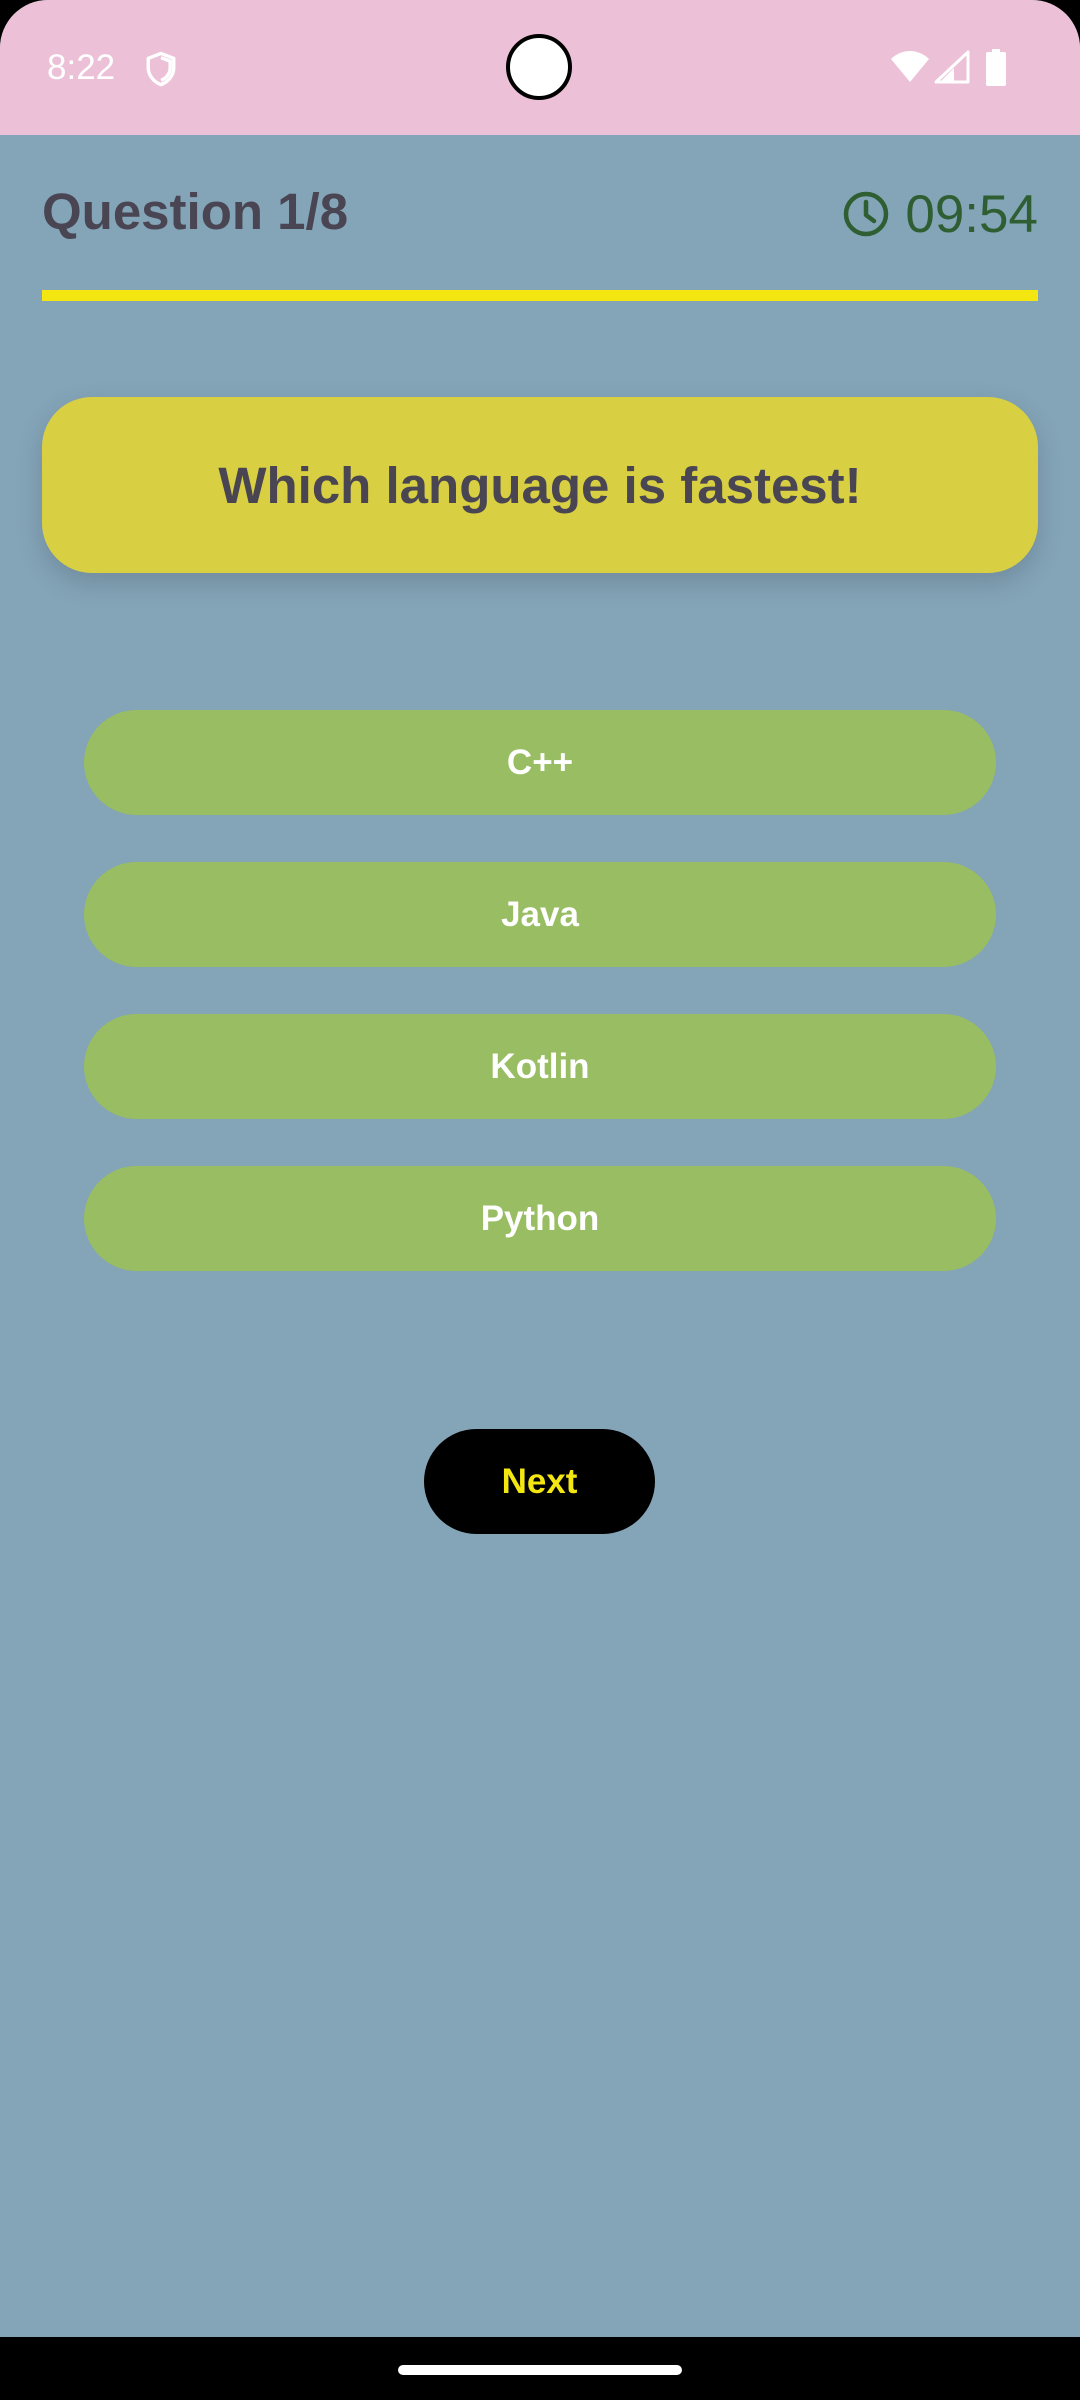 This screenshot has height=2400, width=1080. Describe the element at coordinates (971, 214) in the screenshot. I see `timer-text: 09:54` at that location.